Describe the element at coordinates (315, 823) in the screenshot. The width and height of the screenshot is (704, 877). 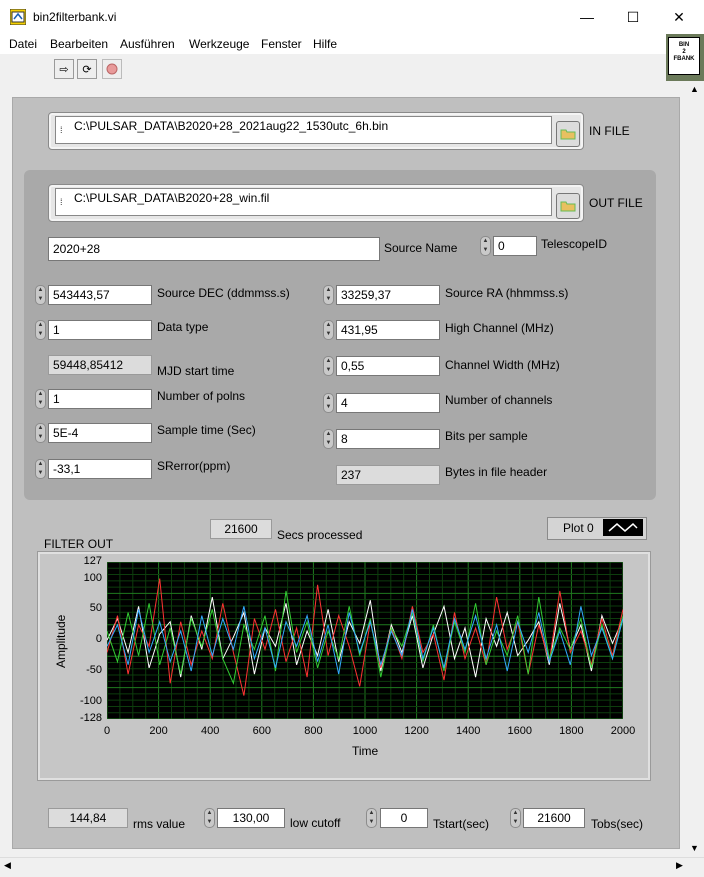
I see `low-cutoff-label: low cutoff` at that location.